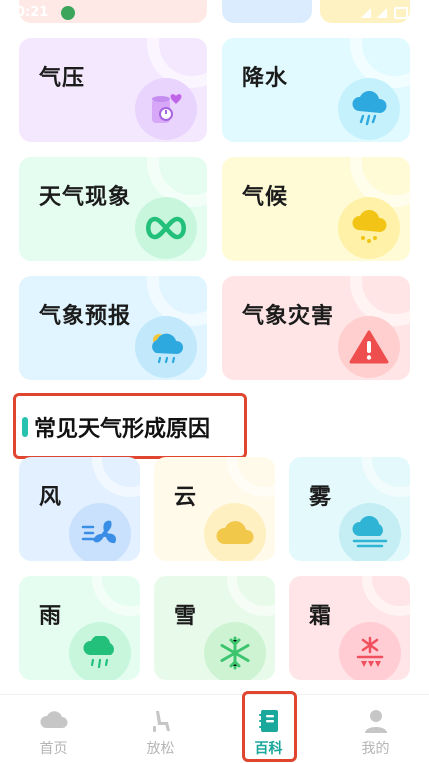  Describe the element at coordinates (166, 109) in the screenshot. I see `barometer-icon` at that location.